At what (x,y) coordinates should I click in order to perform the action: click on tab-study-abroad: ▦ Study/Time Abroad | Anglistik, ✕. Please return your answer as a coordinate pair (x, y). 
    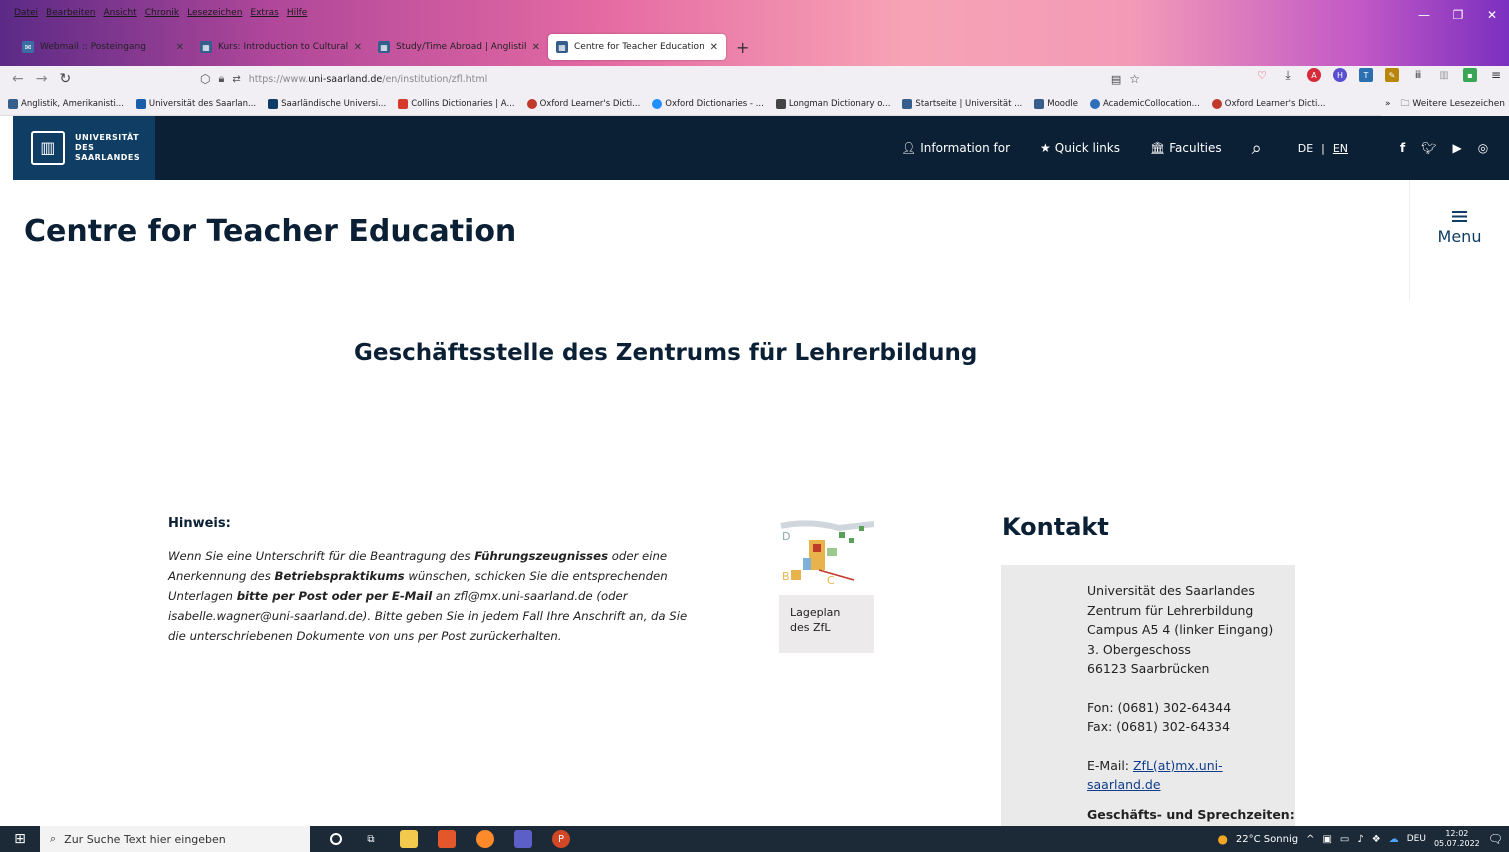
    Looking at the image, I should click on (459, 47).